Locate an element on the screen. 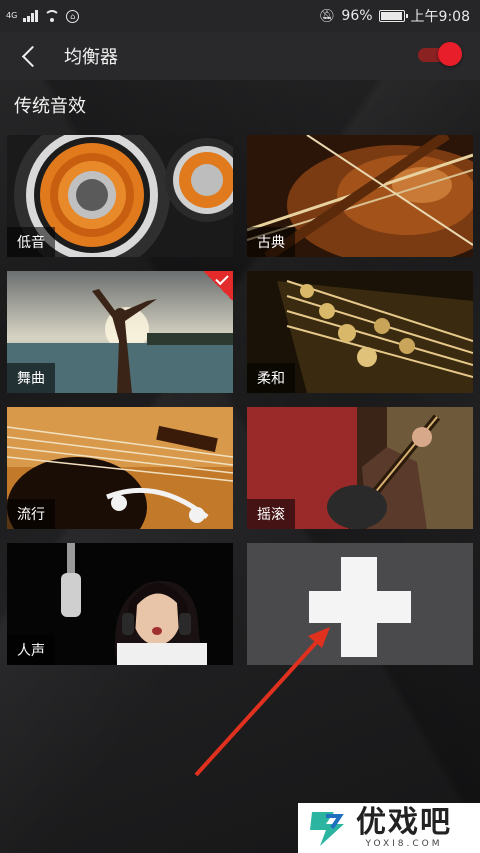 This screenshot has width=480, height=853. preset-tile-pop: 流行 is located at coordinates (120, 468).